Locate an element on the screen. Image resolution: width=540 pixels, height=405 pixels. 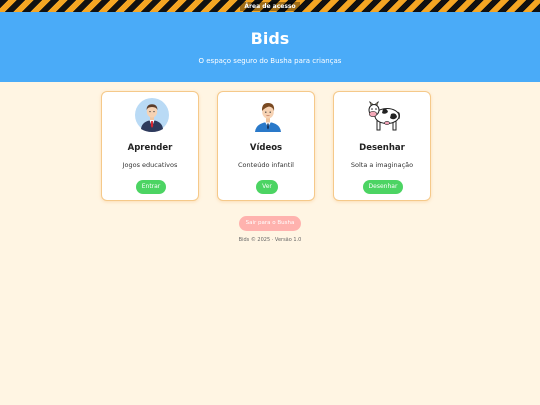
warning-stripe-bar: Área de acesso is located at coordinates (270, 6).